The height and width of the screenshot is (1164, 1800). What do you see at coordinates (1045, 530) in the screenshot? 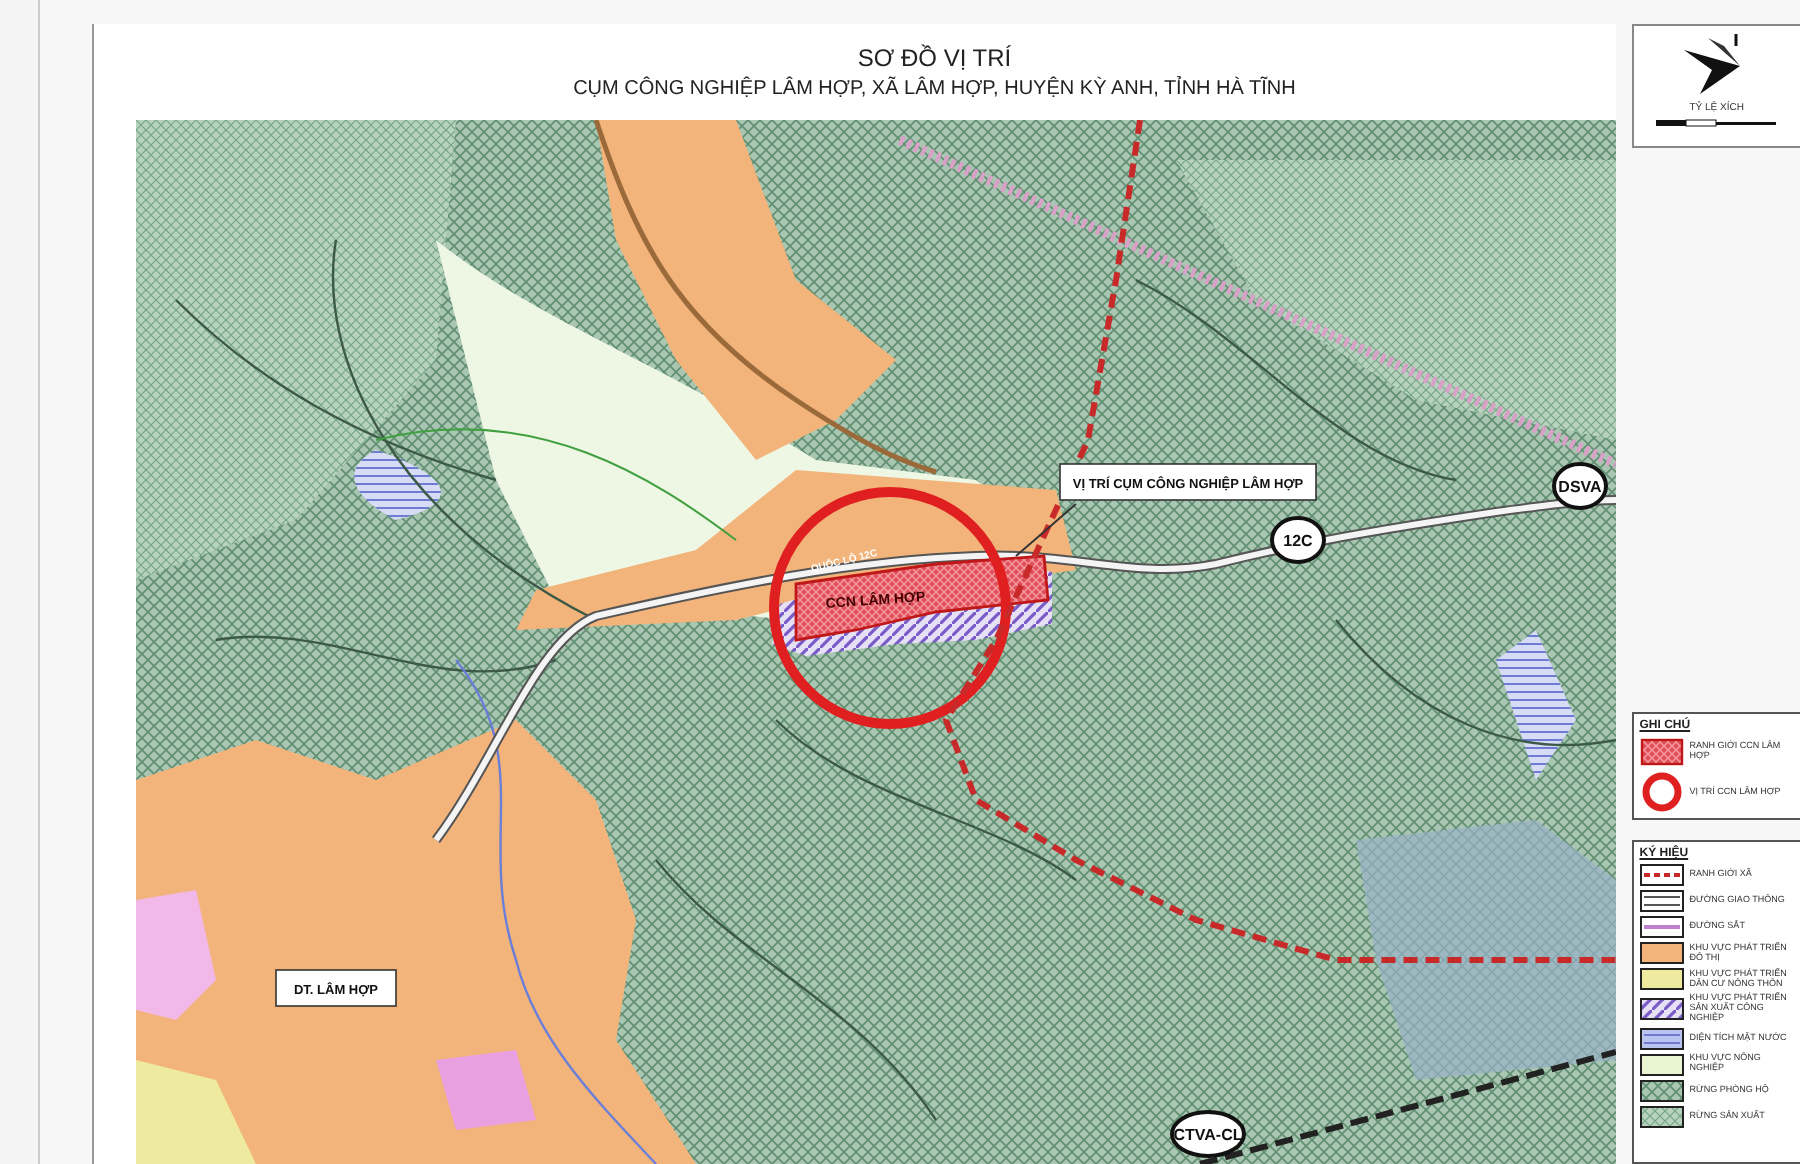
I see `leader-line` at bounding box center [1045, 530].